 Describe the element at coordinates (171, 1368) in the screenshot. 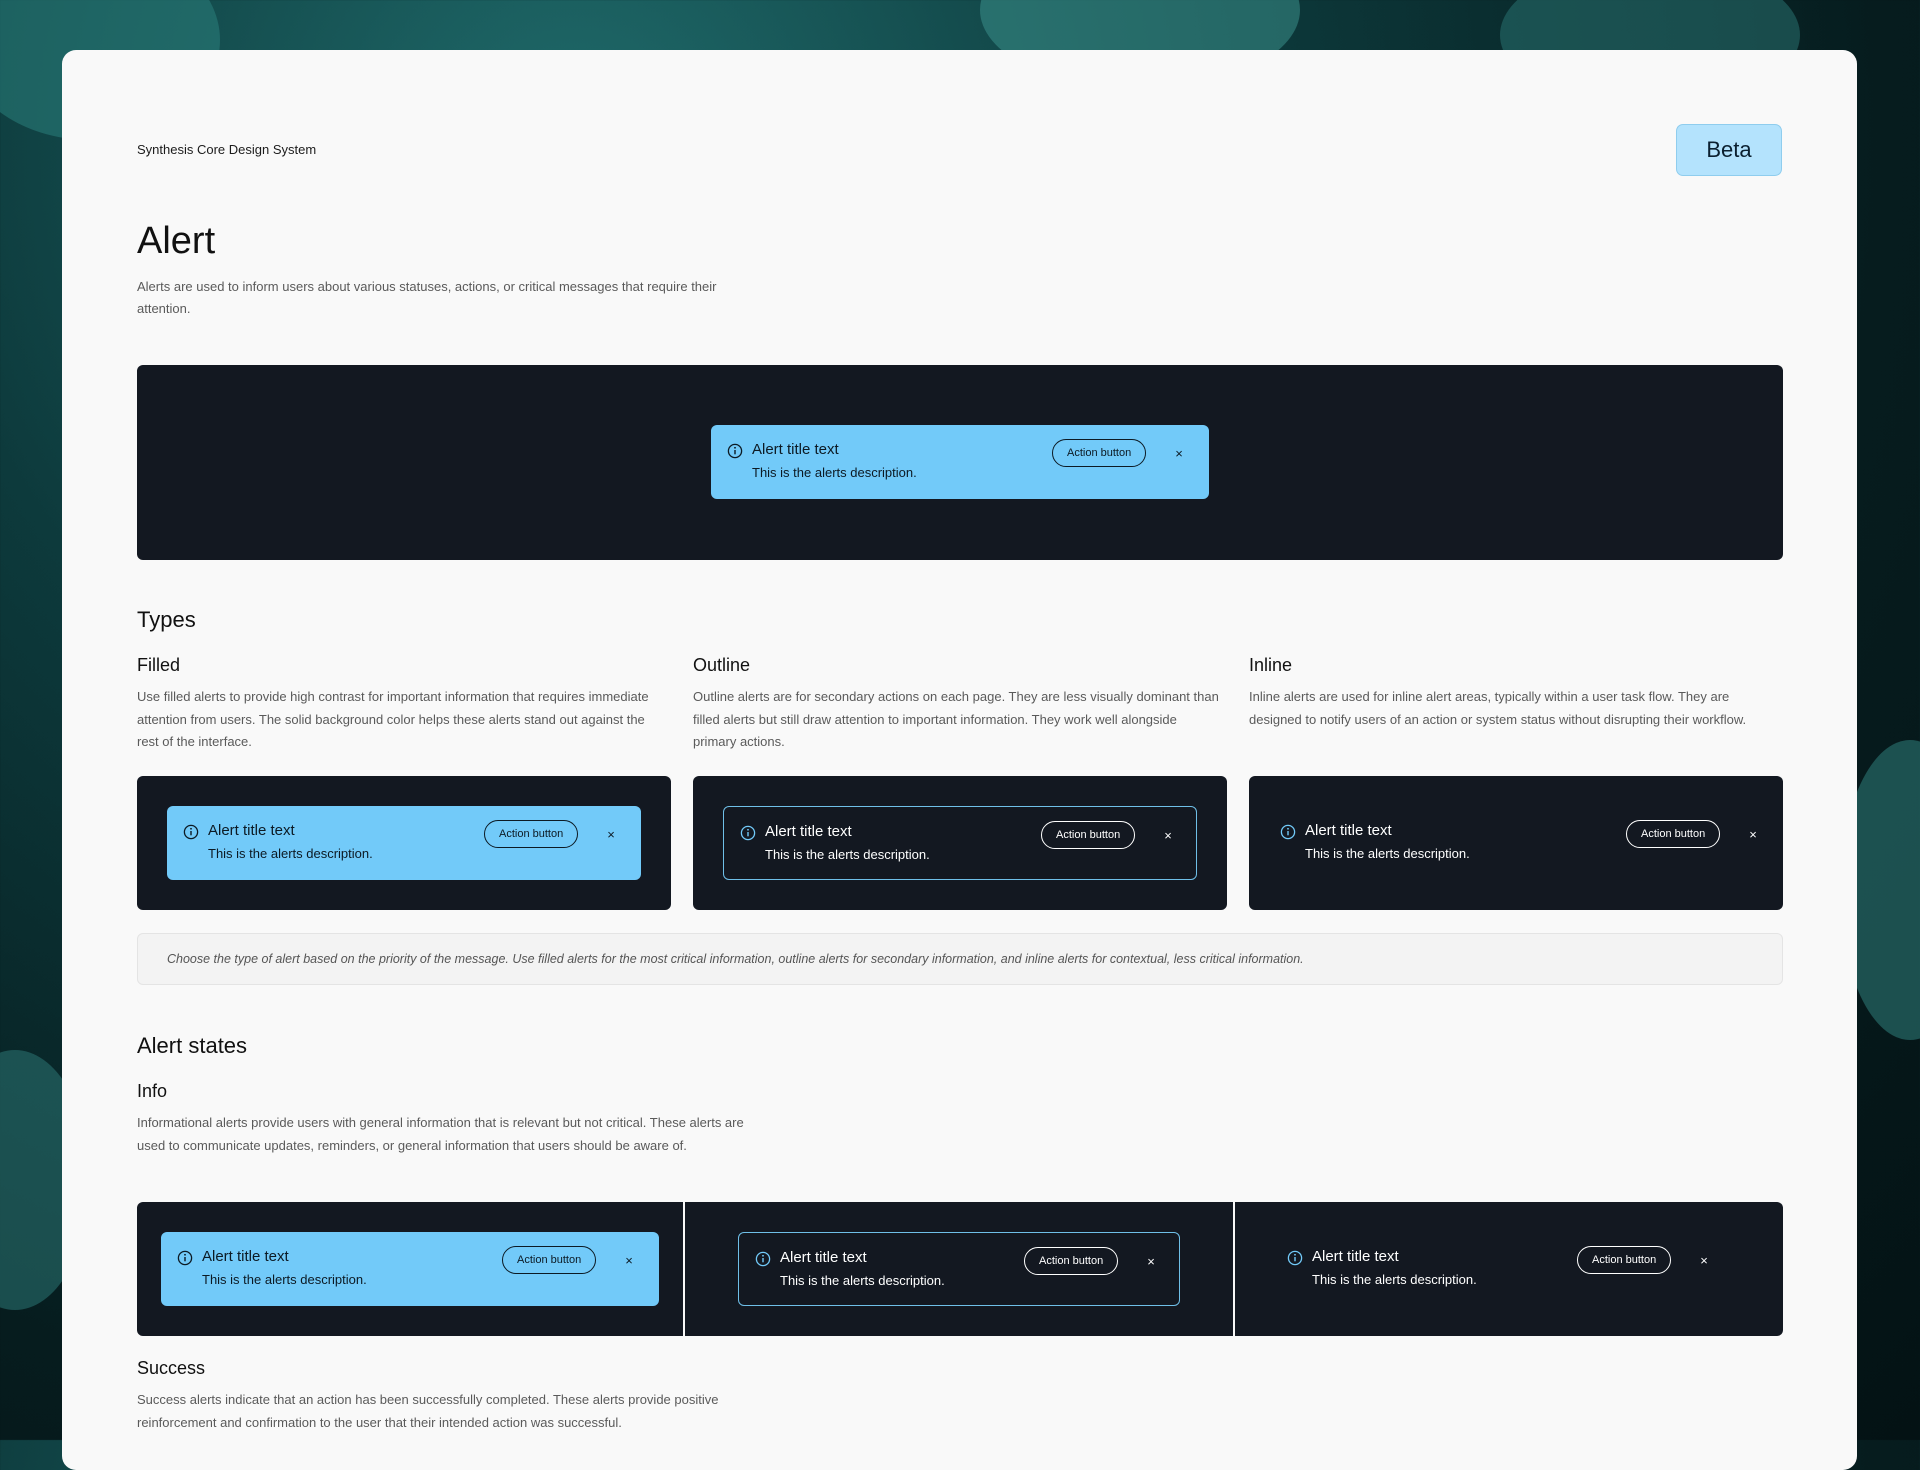

I see `state-success-heading: Success` at that location.